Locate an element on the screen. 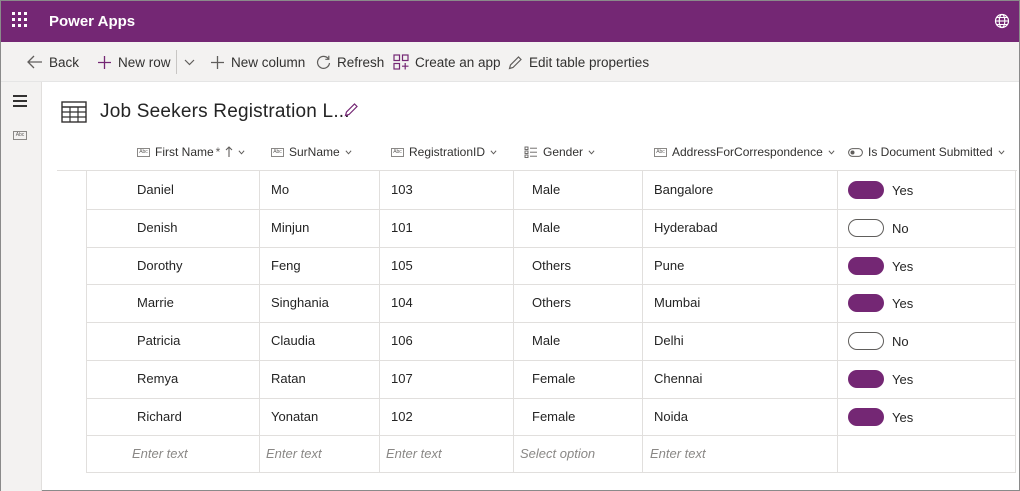 The height and width of the screenshot is (491, 1020). new-row-button: New row is located at coordinates (134, 62).